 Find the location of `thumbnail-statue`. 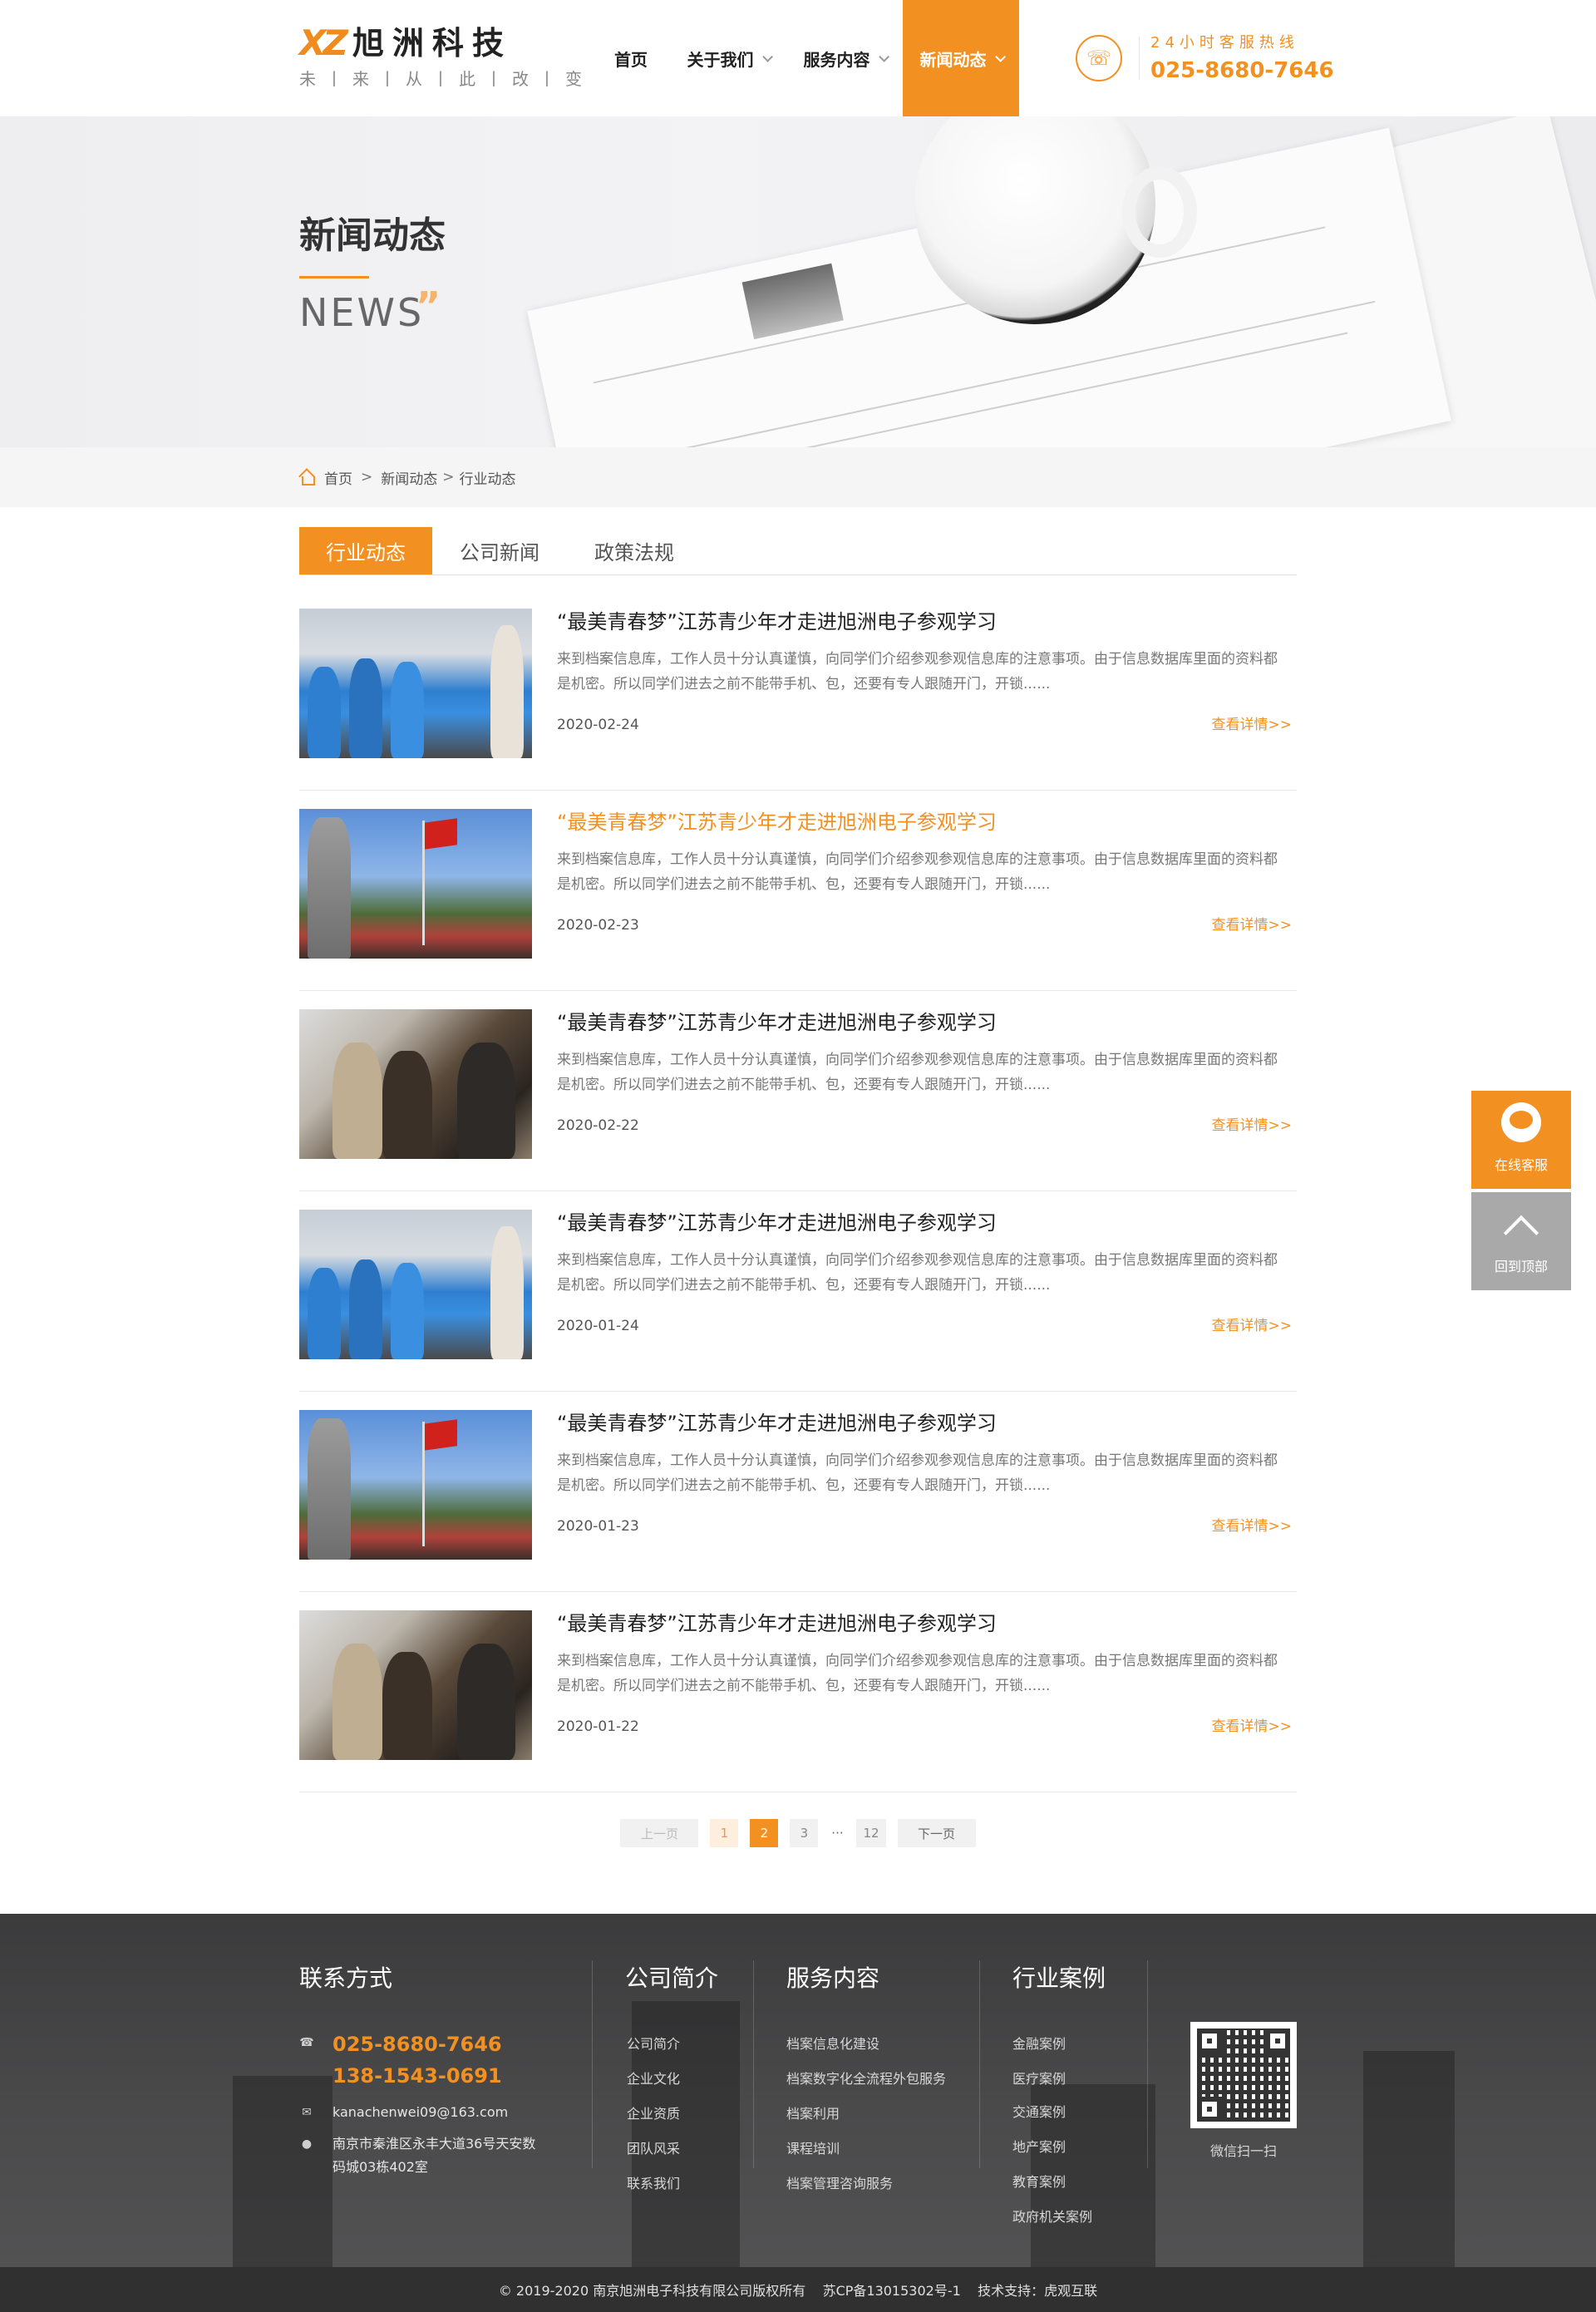

thumbnail-statue is located at coordinates (329, 1489).